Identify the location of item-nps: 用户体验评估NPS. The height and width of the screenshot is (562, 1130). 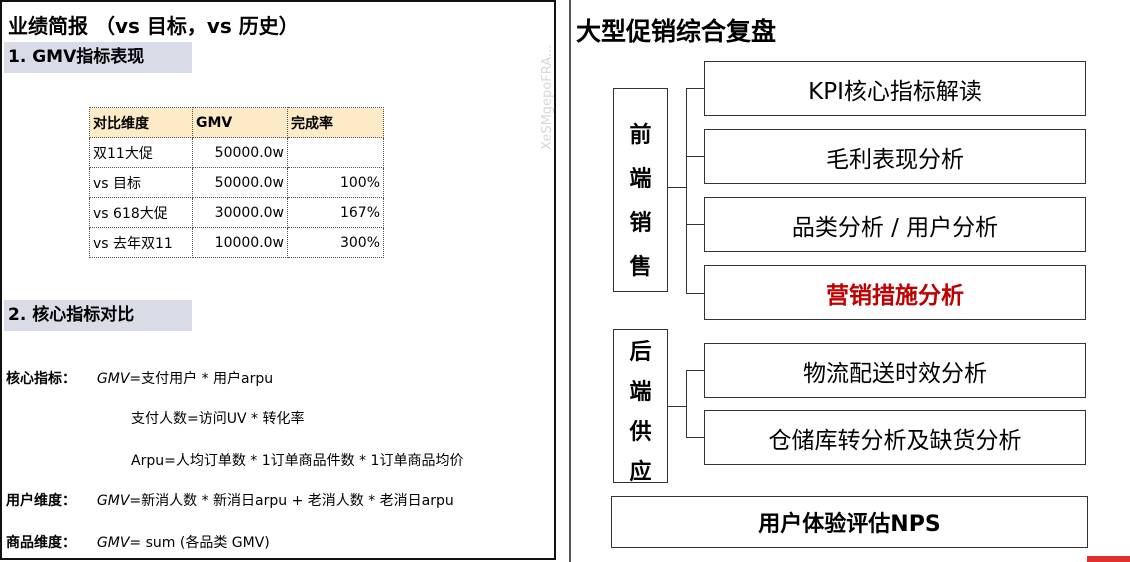
(849, 522).